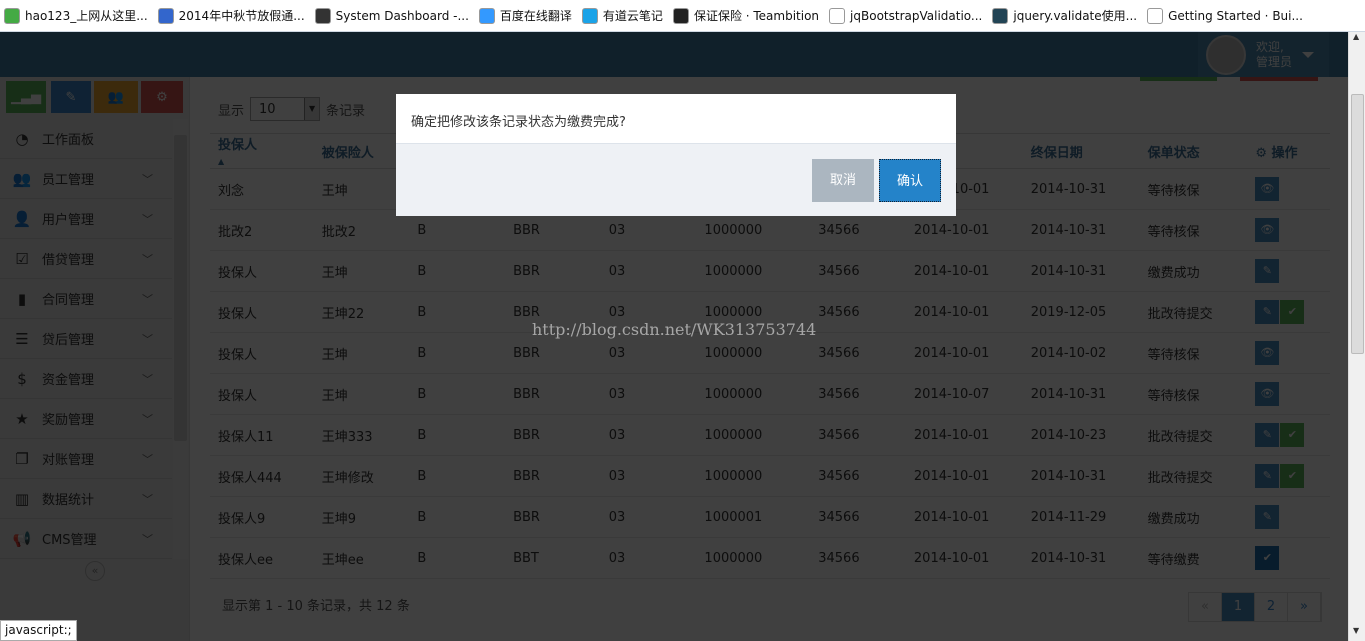  I want to click on shortcut-button: ⚙, so click(162, 97).